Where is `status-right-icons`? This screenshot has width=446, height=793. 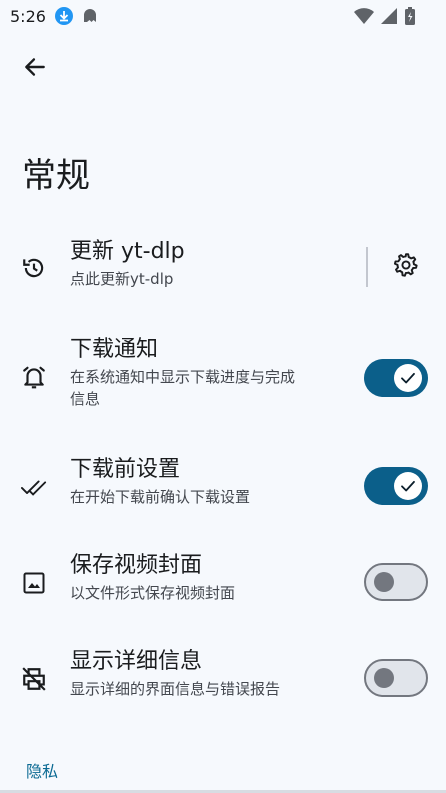
status-right-icons is located at coordinates (385, 18).